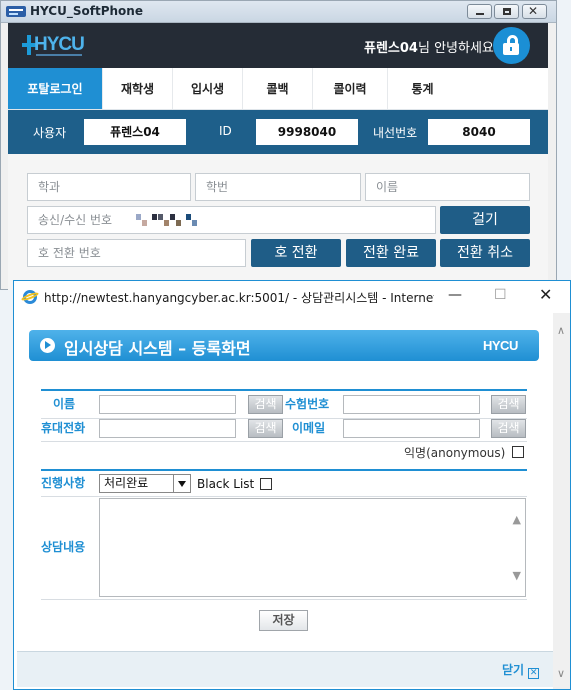  What do you see at coordinates (75, 220) in the screenshot?
I see `call-number-placeholder: 송신/수신 번호` at bounding box center [75, 220].